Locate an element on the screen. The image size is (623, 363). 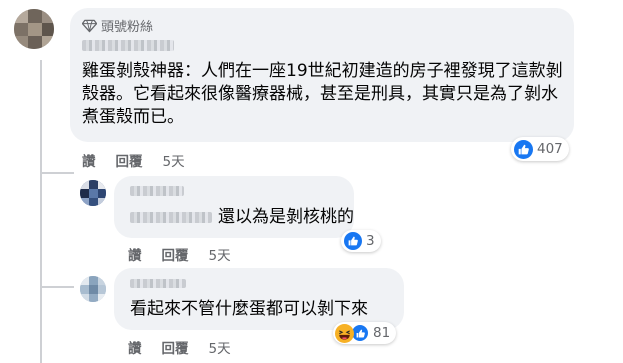
thread-line-vertical is located at coordinates (41, 211).